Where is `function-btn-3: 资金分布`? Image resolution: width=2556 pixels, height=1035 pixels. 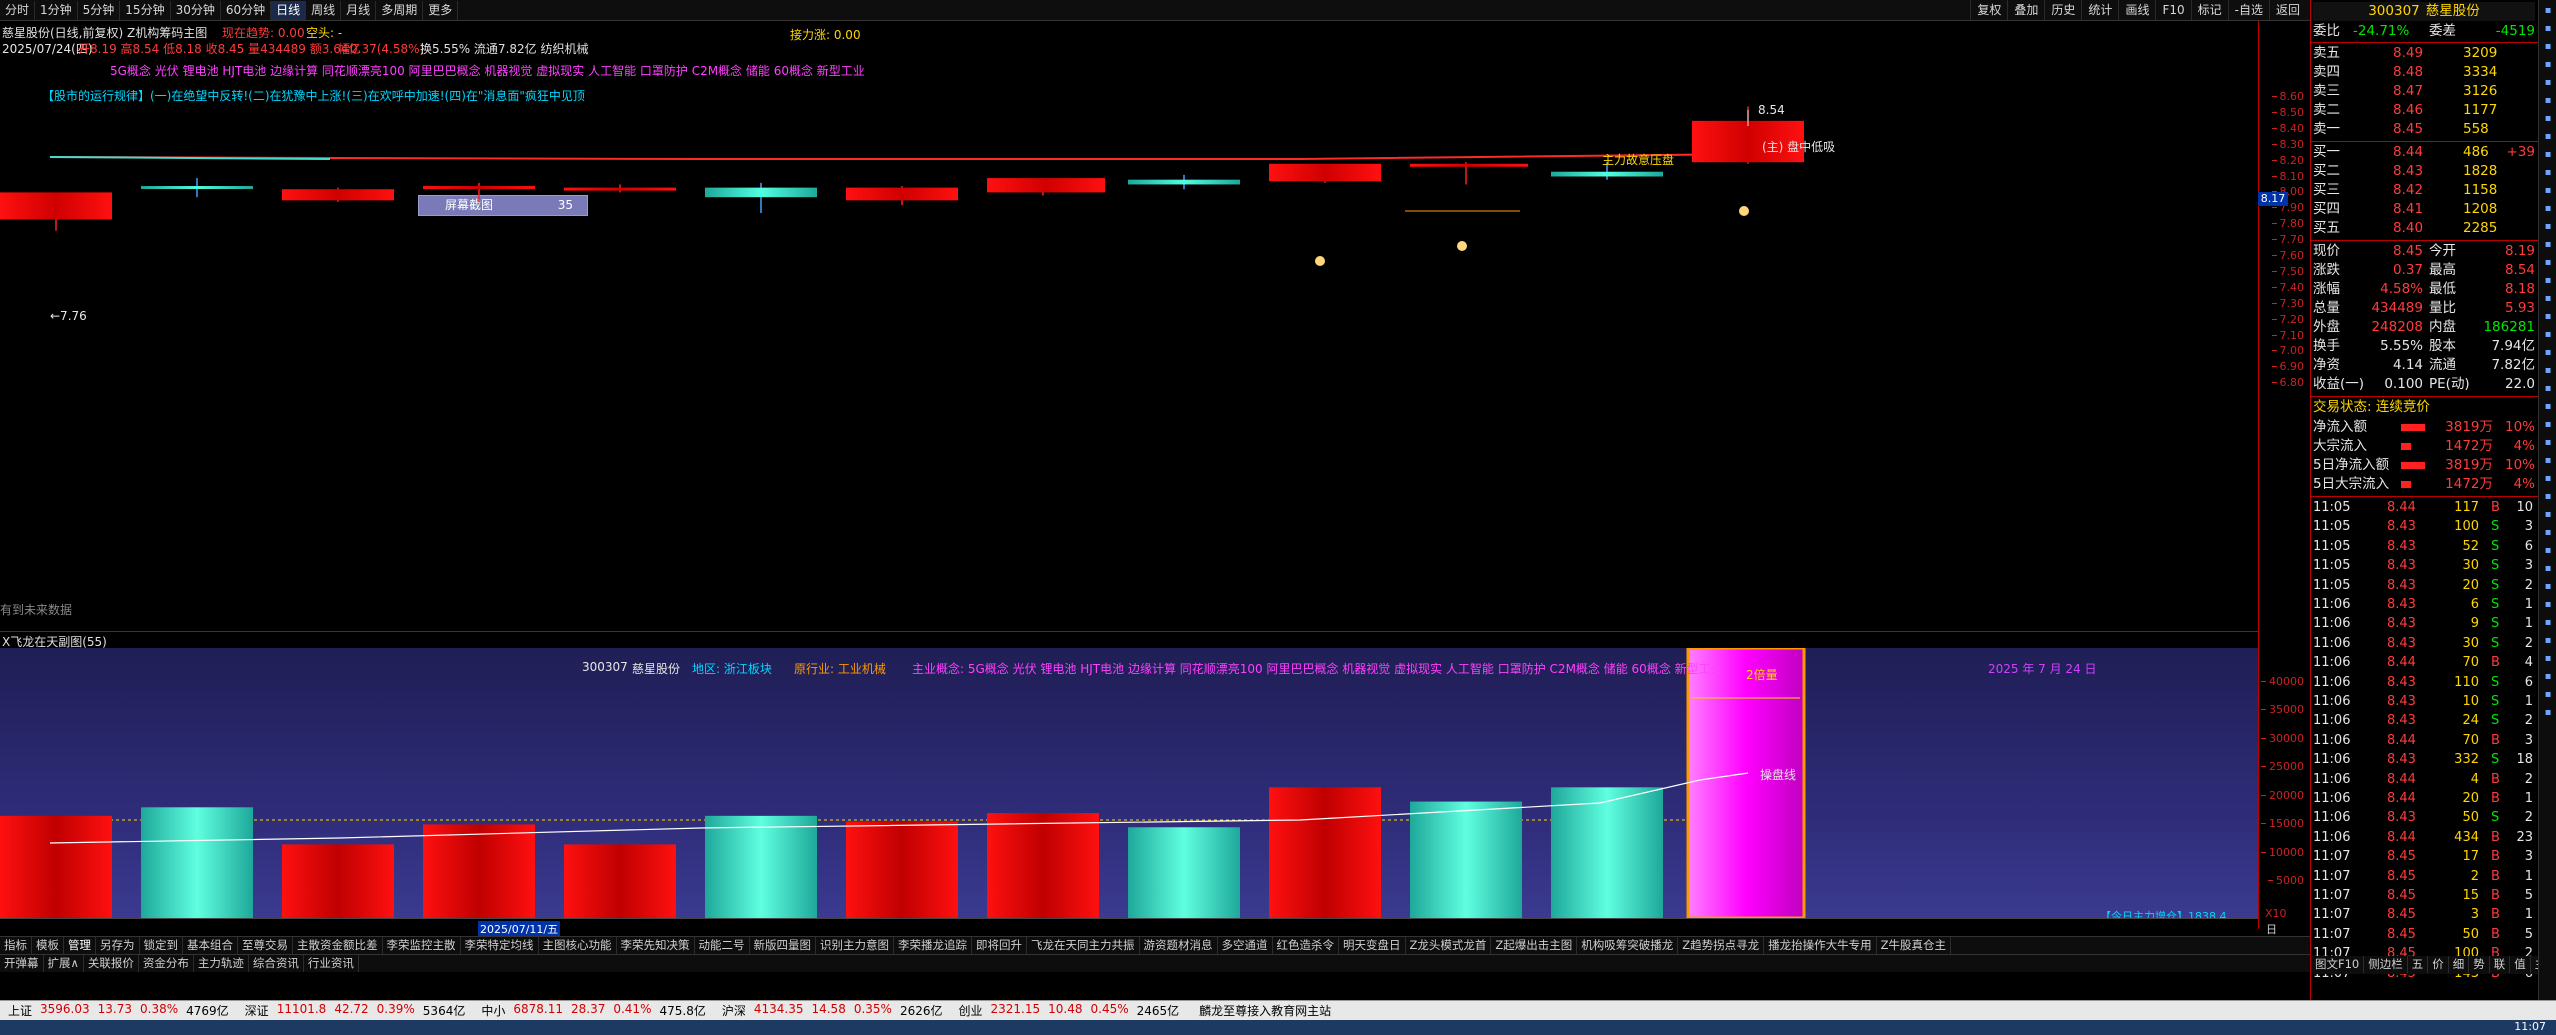 function-btn-3: 资金分布 is located at coordinates (166, 963).